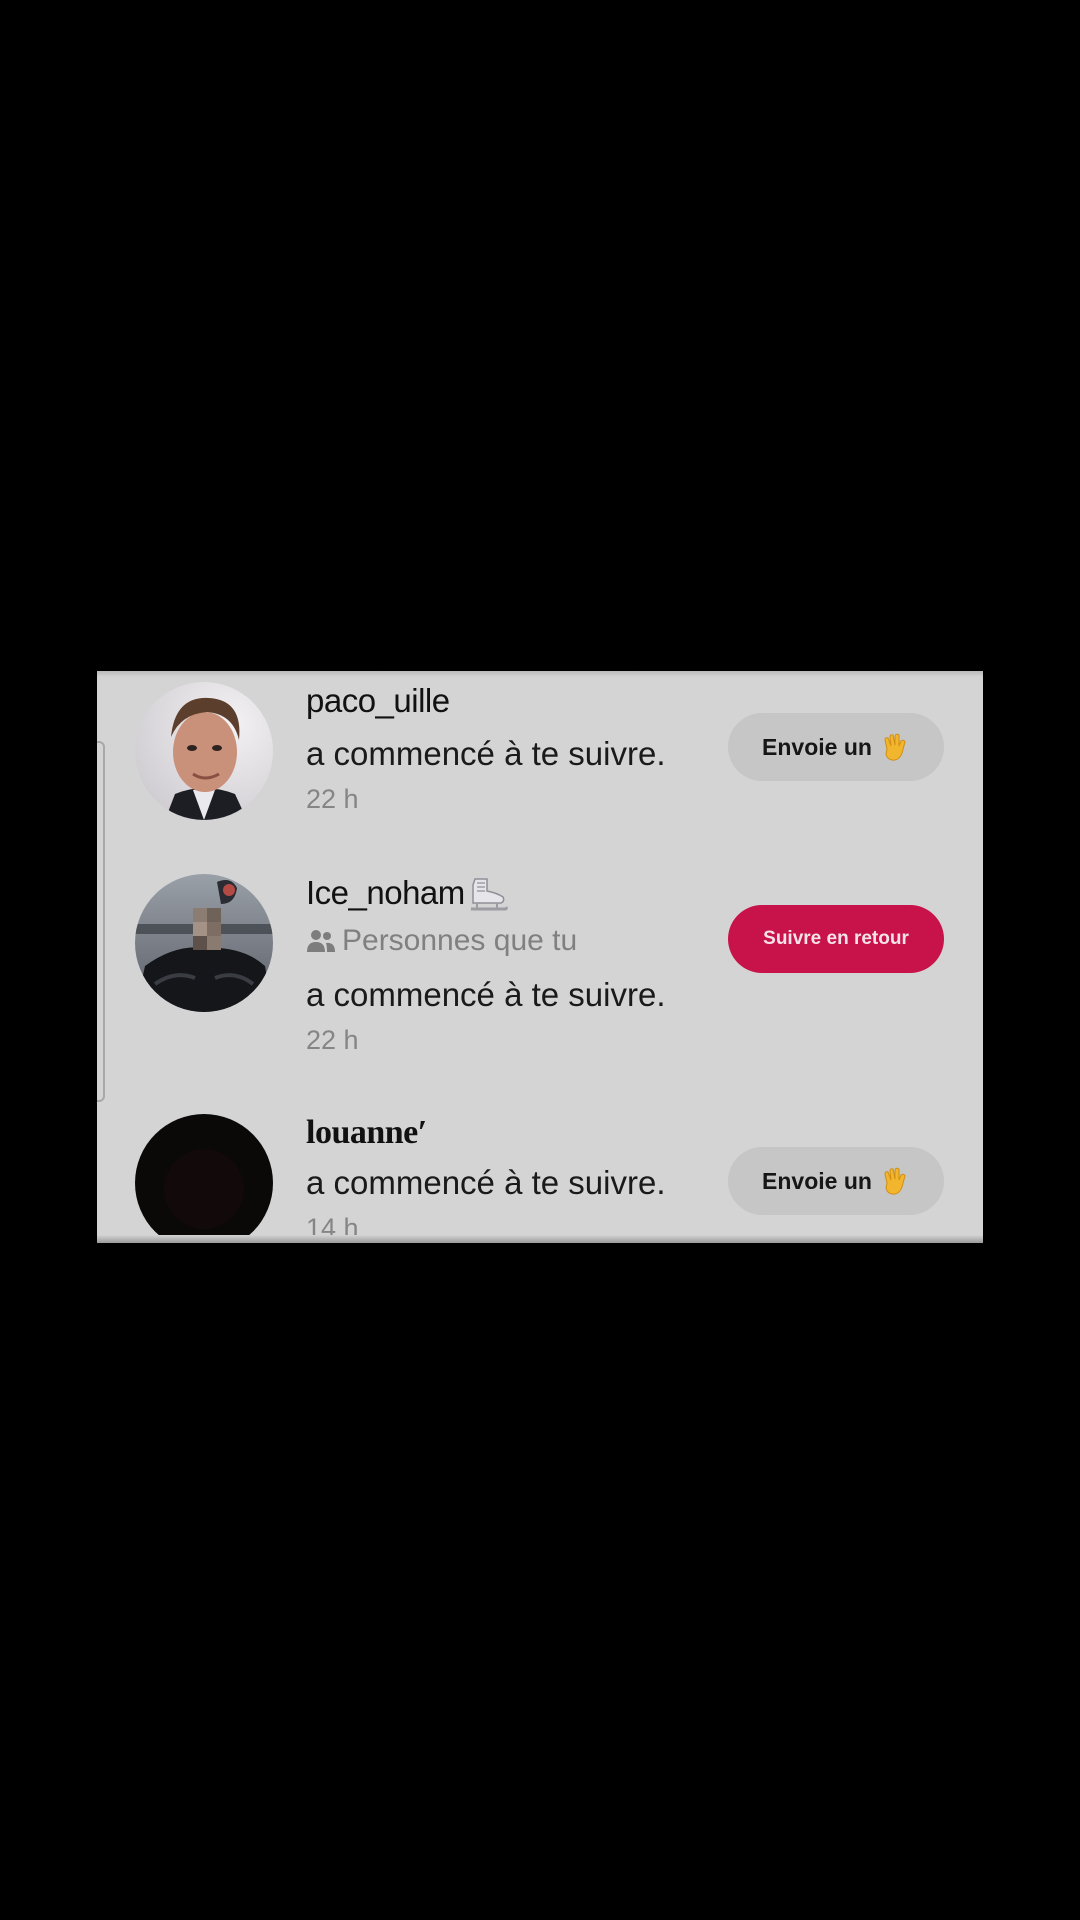  What do you see at coordinates (460, 940) in the screenshot?
I see `mutual-label: Personnes que tu` at bounding box center [460, 940].